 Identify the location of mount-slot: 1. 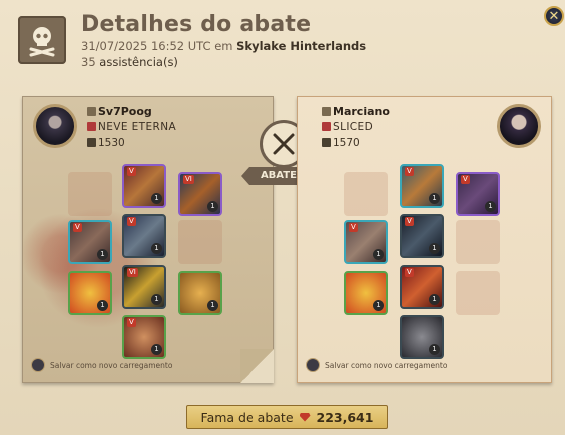
(422, 337).